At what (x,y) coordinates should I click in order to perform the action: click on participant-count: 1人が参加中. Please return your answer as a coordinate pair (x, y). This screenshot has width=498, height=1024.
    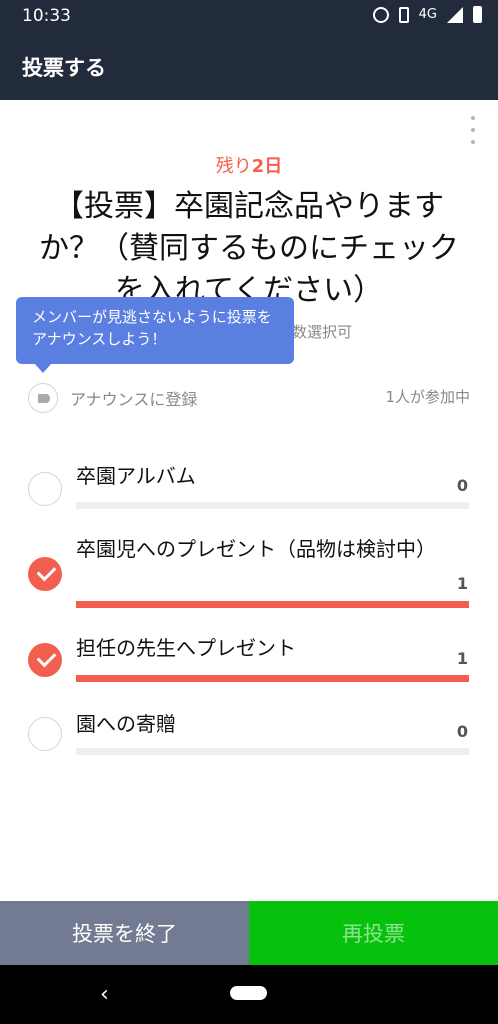
    Looking at the image, I should click on (427, 397).